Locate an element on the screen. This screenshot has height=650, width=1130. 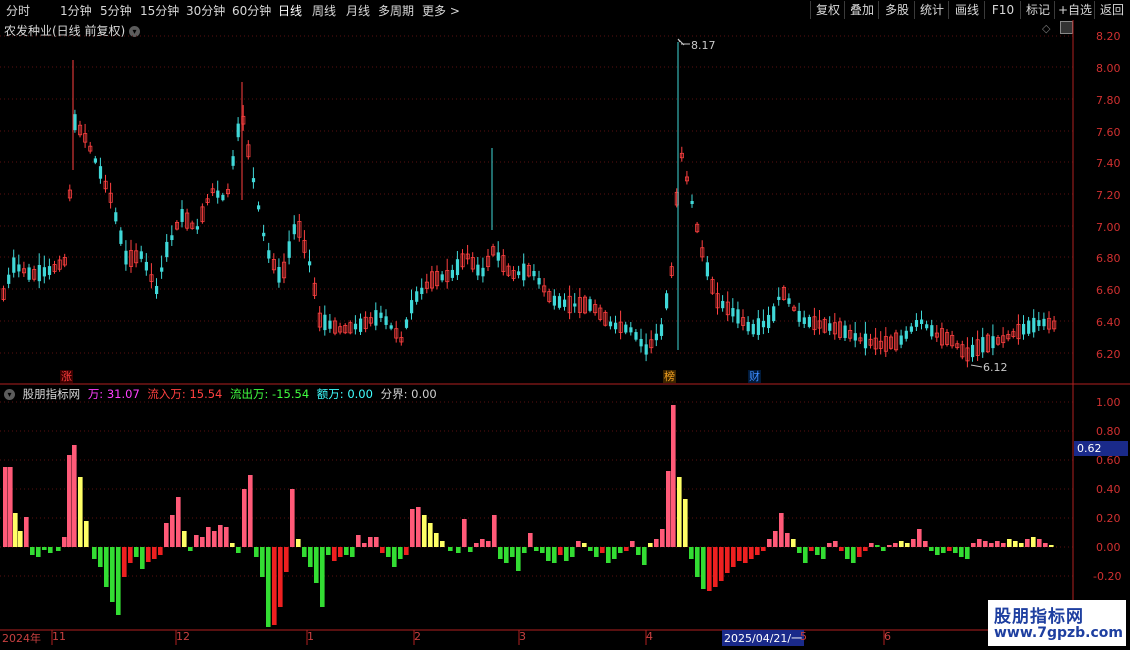
price-label: 7.80 is located at coordinates (1108, 100).